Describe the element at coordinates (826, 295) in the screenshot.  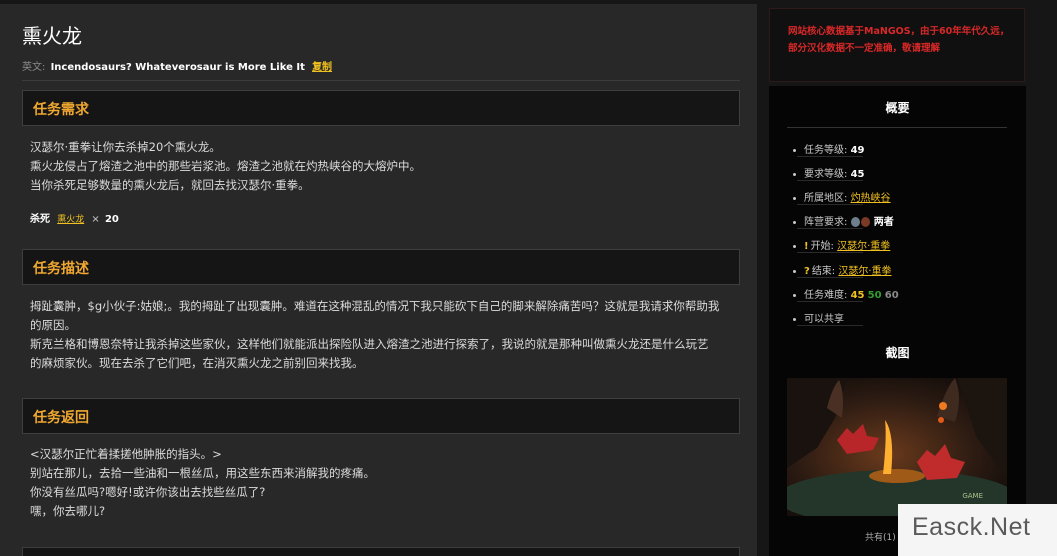
I see `info-label: 任务难度:` at that location.